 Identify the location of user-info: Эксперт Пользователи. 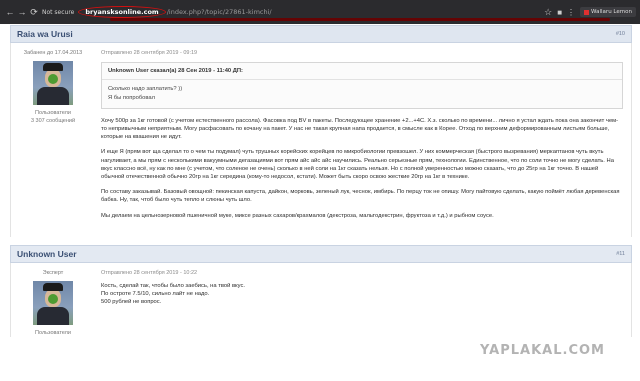
(53, 300).